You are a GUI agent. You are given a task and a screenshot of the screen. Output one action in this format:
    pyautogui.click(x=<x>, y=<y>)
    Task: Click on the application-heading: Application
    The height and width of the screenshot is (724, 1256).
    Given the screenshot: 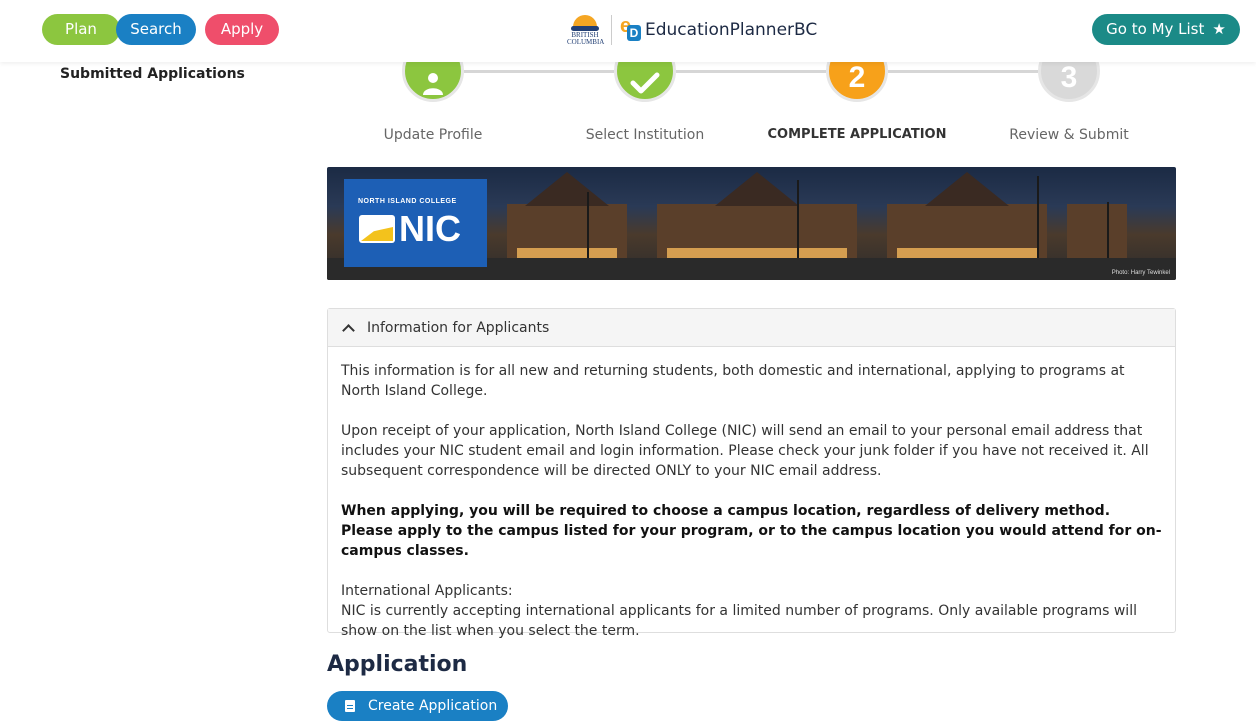 What is the action you would take?
    pyautogui.click(x=397, y=664)
    